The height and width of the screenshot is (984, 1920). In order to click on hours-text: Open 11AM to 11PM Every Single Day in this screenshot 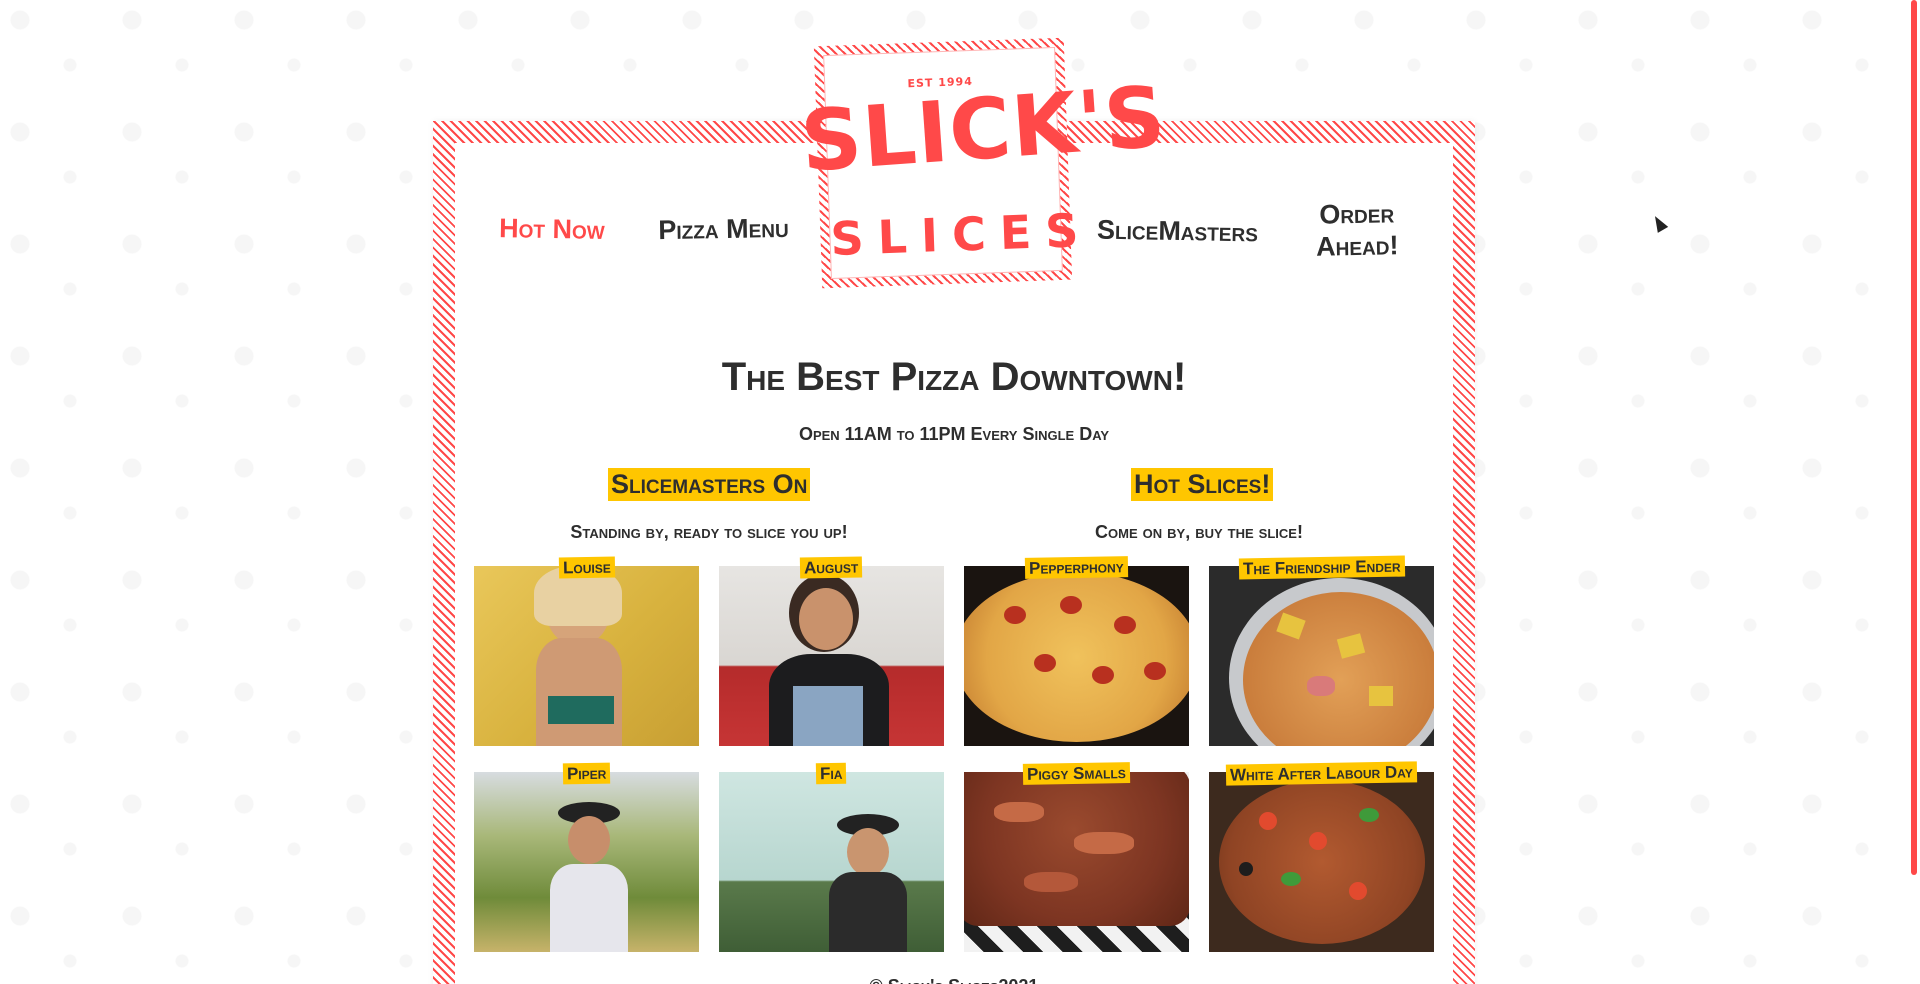, I will do `click(954, 434)`.